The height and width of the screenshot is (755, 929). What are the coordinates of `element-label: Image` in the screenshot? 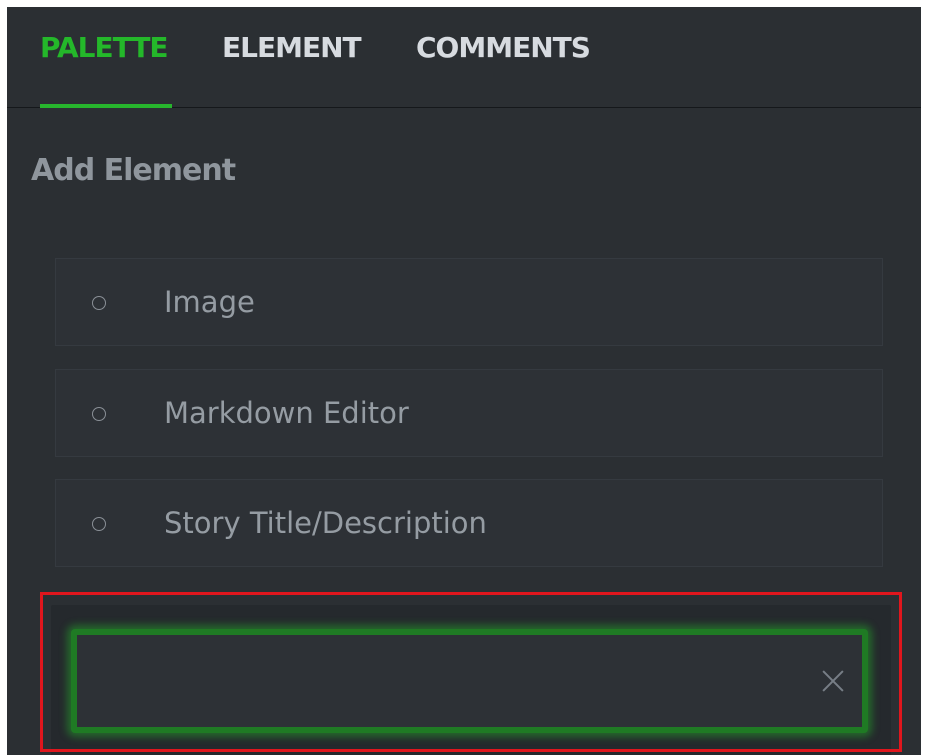 It's located at (209, 302).